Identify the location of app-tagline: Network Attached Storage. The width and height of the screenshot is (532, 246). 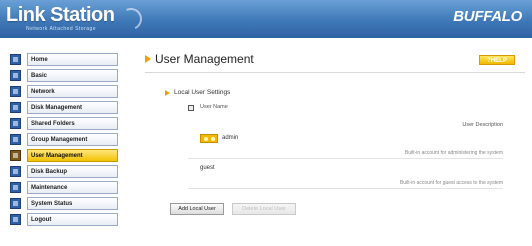
(61, 29).